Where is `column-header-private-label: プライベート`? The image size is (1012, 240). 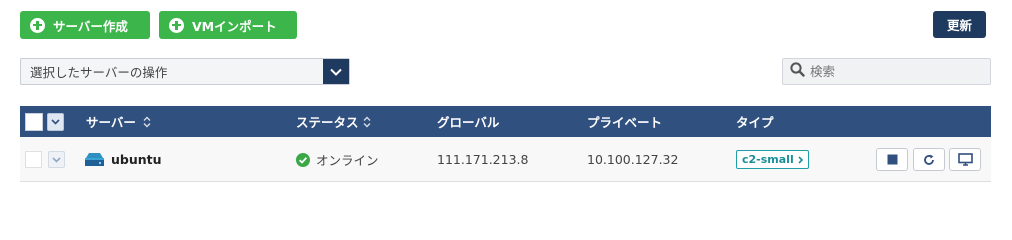 column-header-private-label: プライベート is located at coordinates (625, 122).